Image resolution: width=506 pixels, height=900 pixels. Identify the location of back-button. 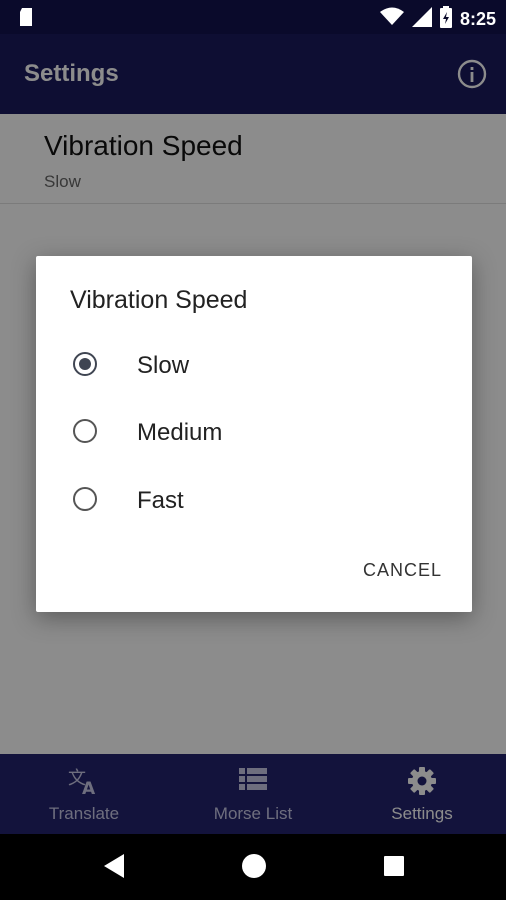
(114, 868).